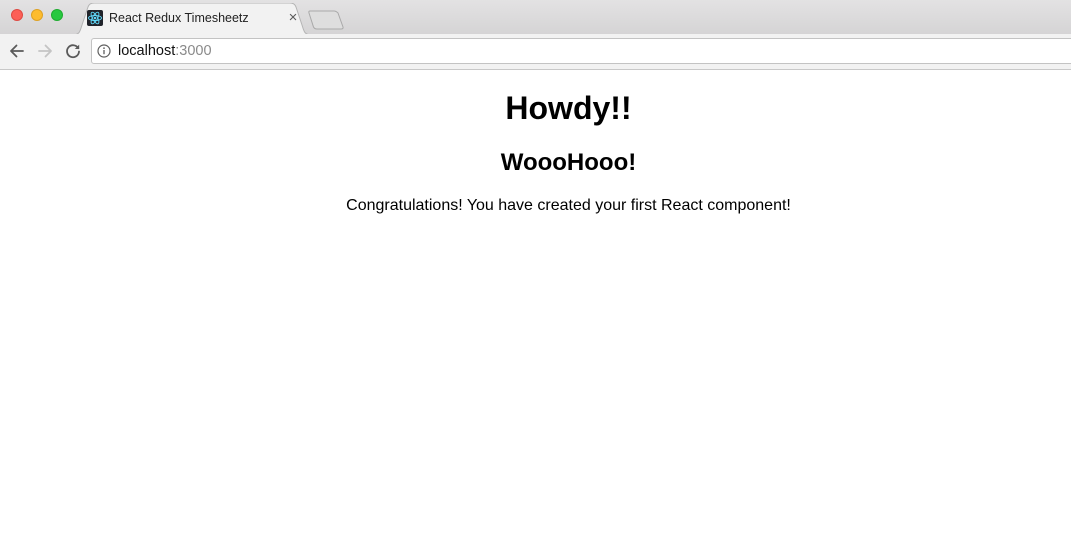 This screenshot has width=1071, height=556. What do you see at coordinates (581, 51) in the screenshot?
I see `address-bar: localhost:3000` at bounding box center [581, 51].